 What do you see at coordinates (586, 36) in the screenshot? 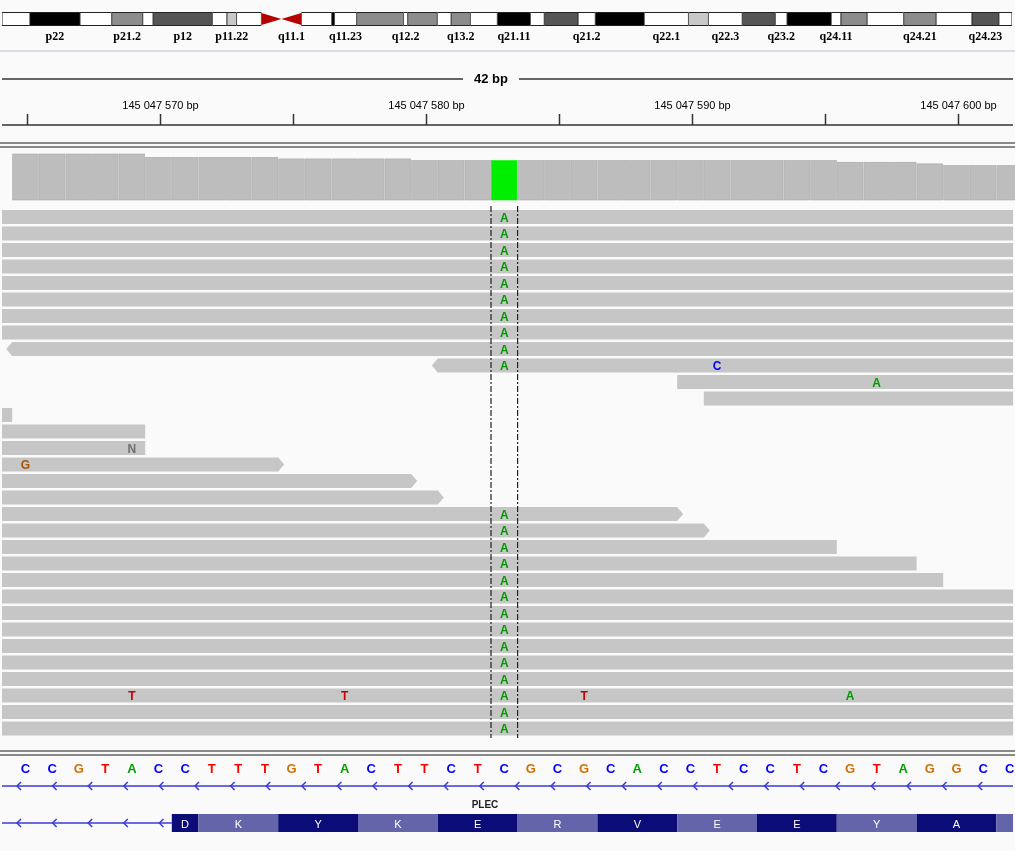
I see `band-label: q21.2` at bounding box center [586, 36].